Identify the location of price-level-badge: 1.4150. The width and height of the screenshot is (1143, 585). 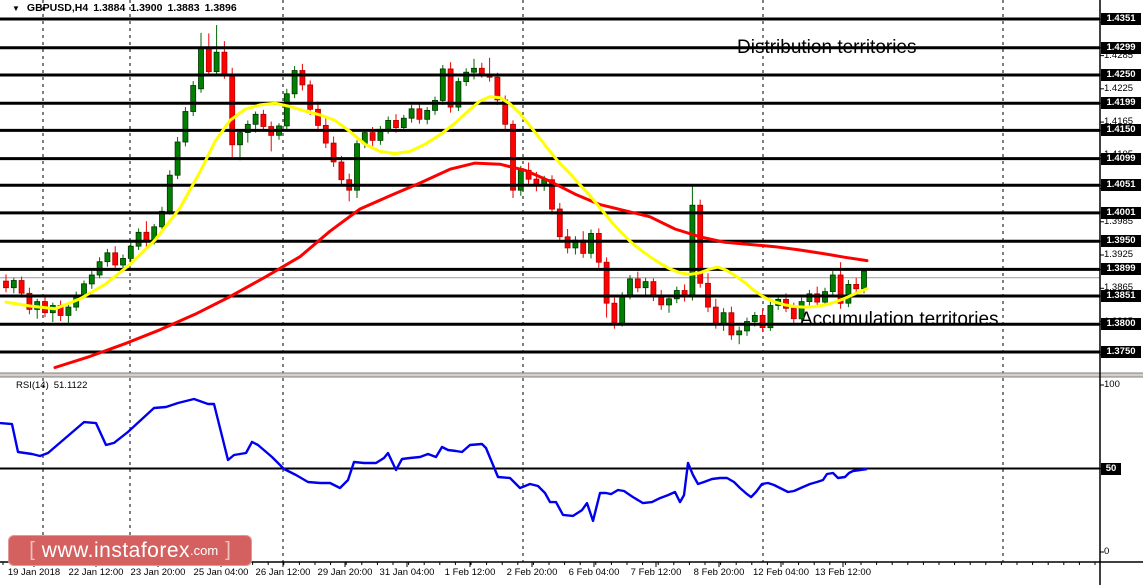
(1121, 130).